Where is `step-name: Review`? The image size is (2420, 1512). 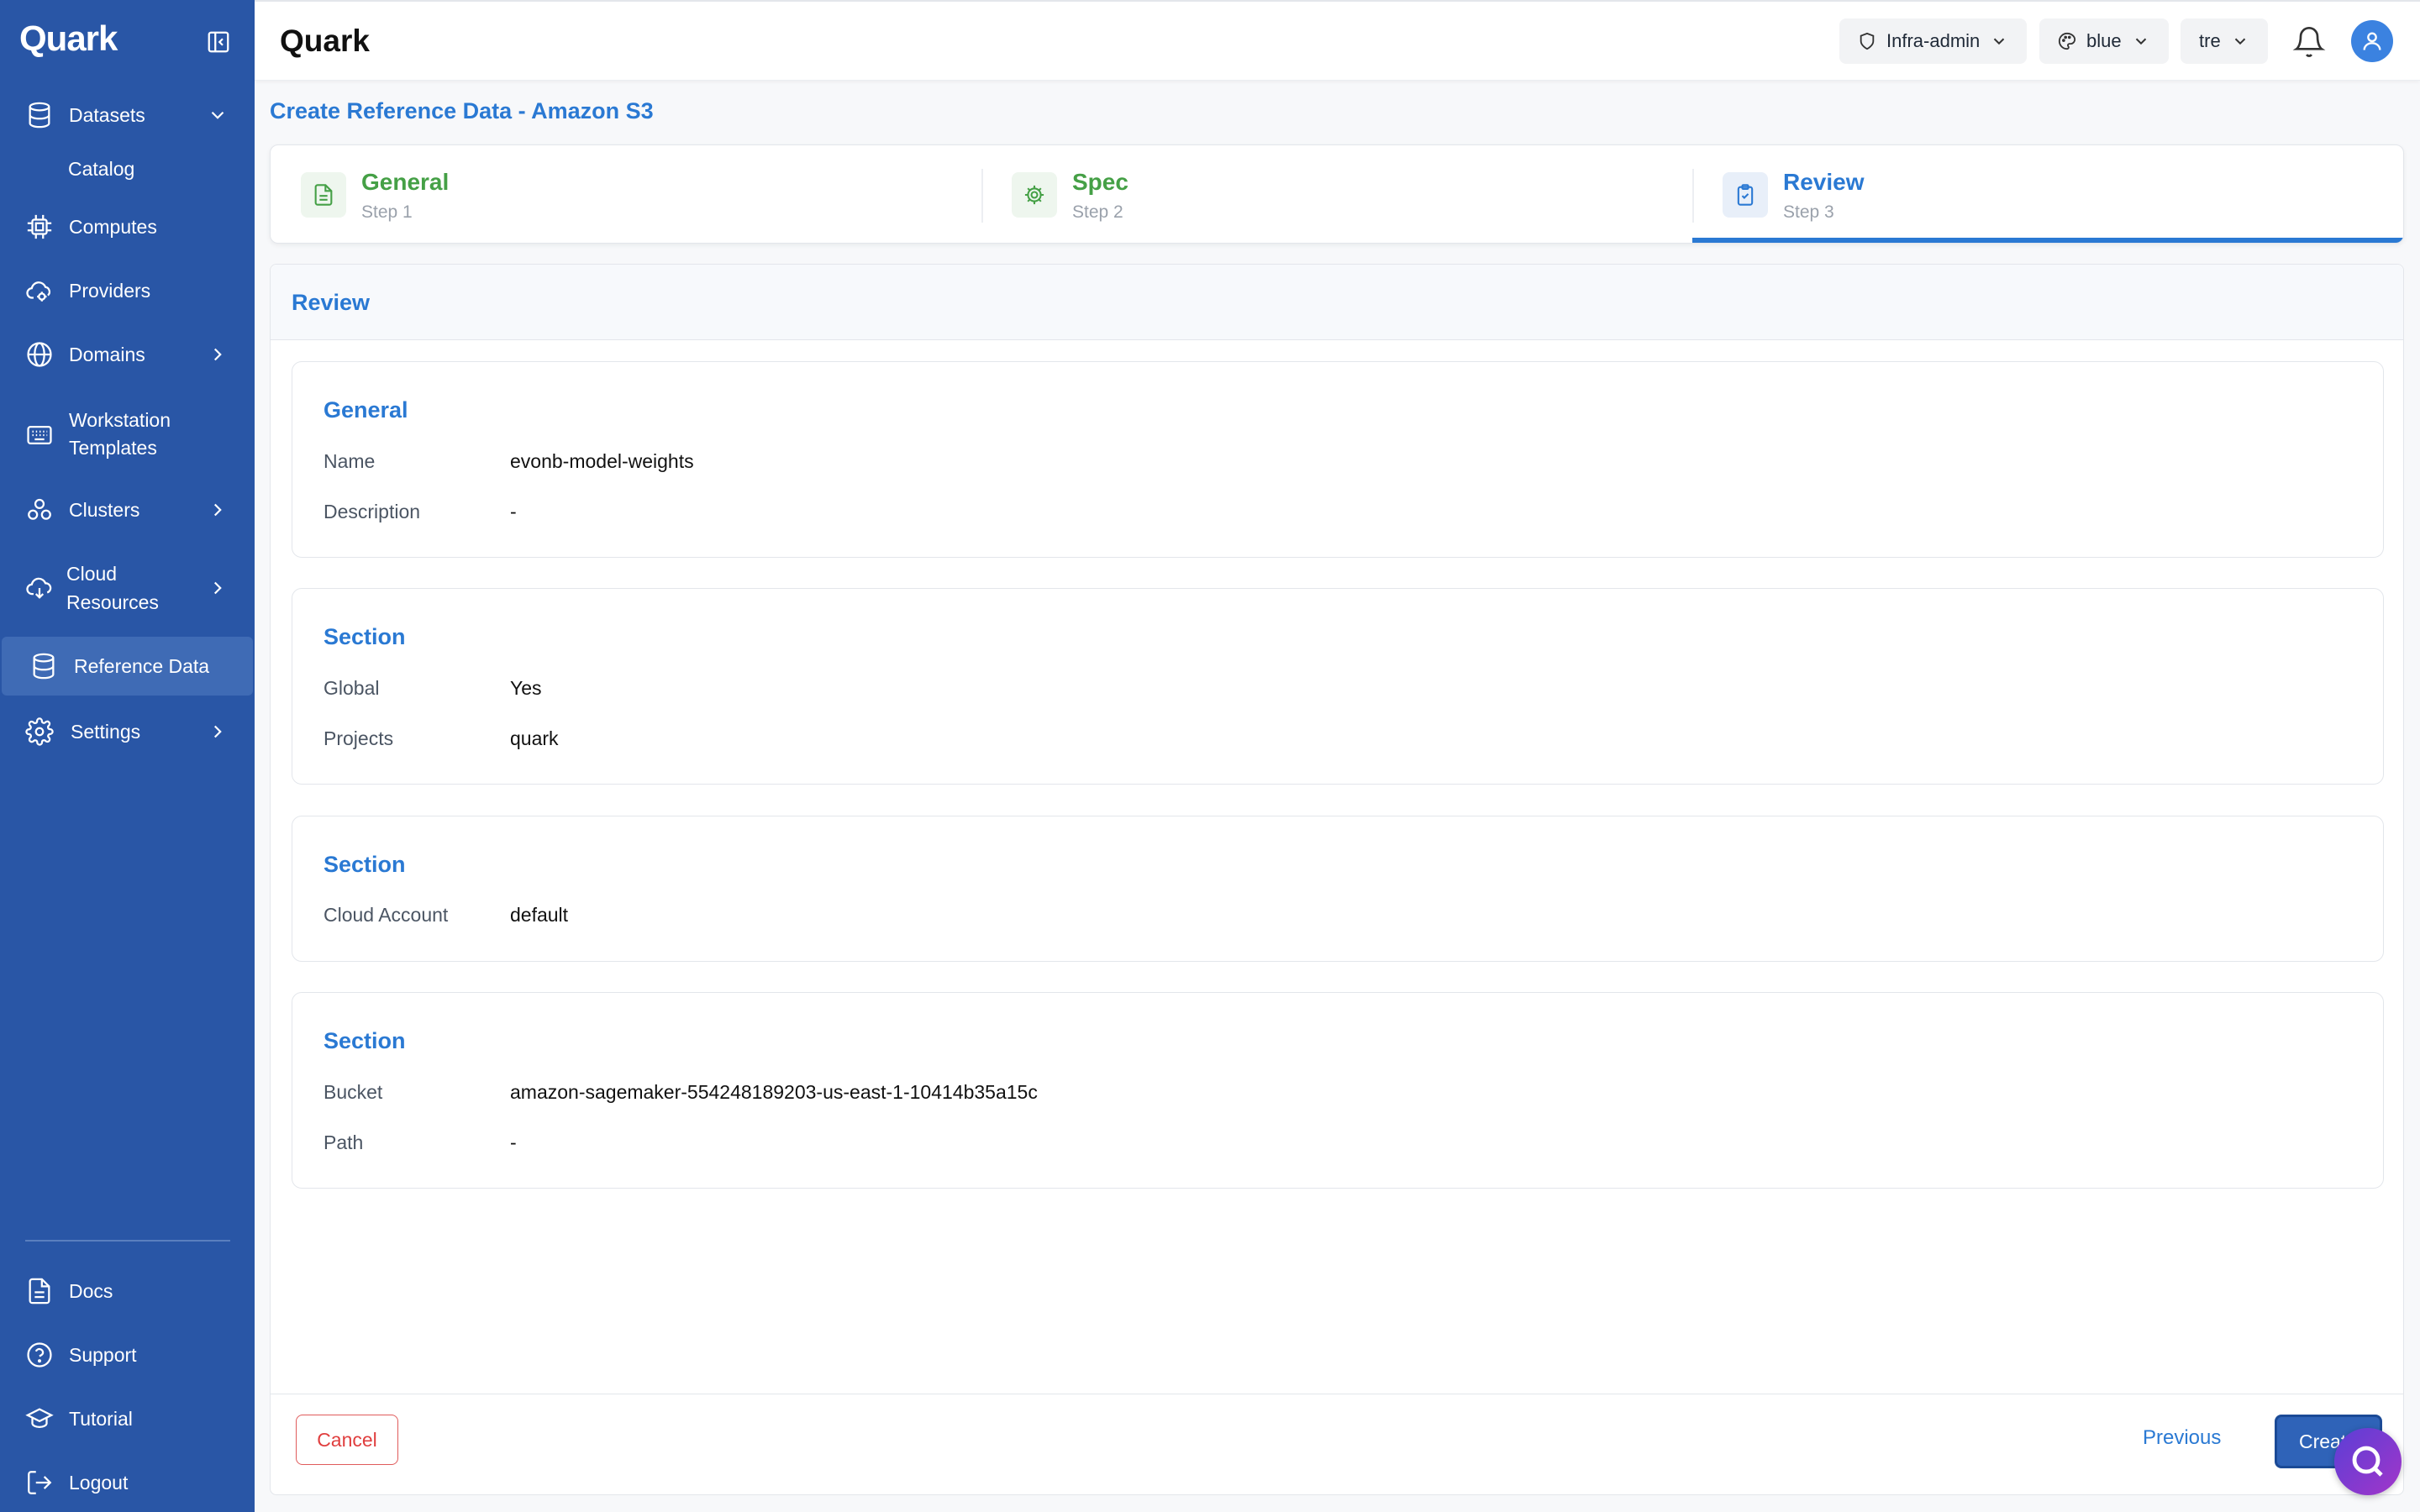 step-name: Review is located at coordinates (1824, 182).